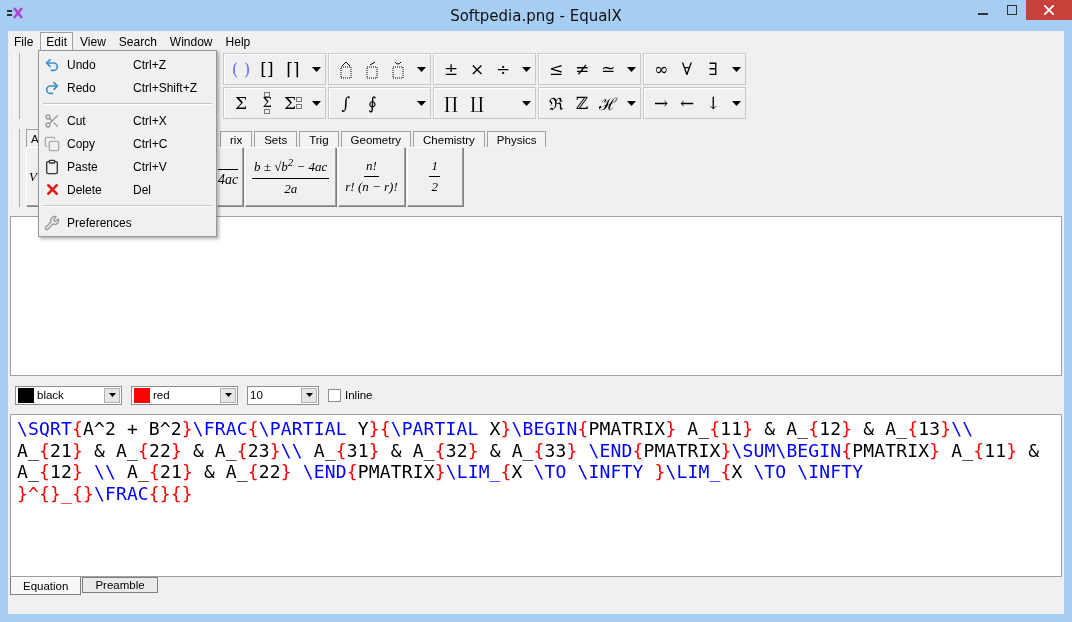 This screenshot has height=622, width=1072. I want to click on sum-limits-button: Σ, so click(267, 103).